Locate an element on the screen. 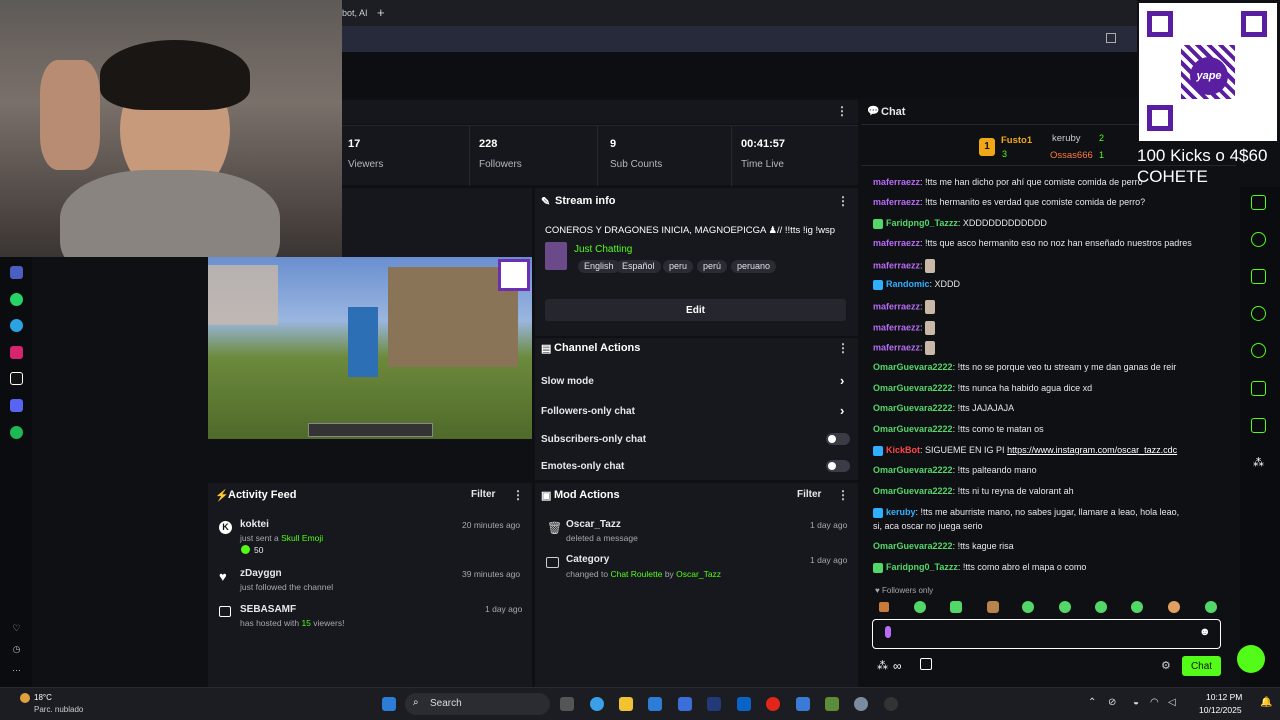 The height and width of the screenshot is (720, 1280). network-icon: ⊘ is located at coordinates (1112, 702).